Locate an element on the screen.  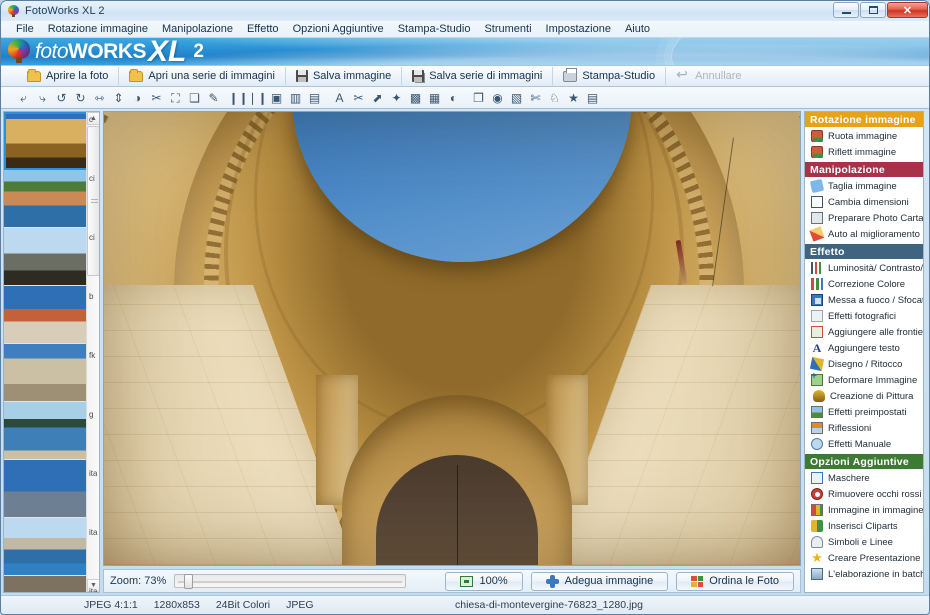
sidebar-item-ruota-immagine: Ruota immagine is located at coordinates (864, 136).